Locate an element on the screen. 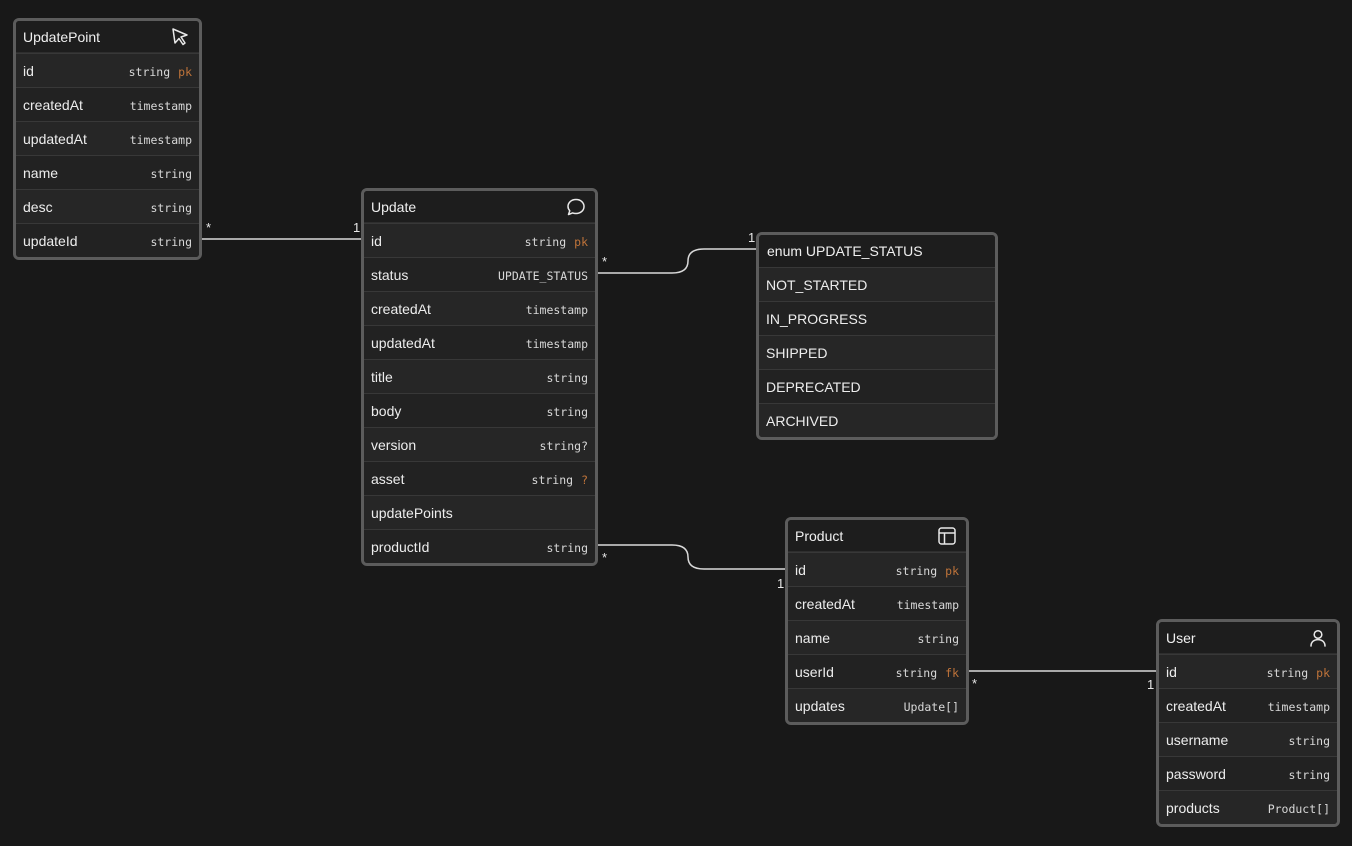  enum-value-row: NOT_STARTED is located at coordinates (877, 284).